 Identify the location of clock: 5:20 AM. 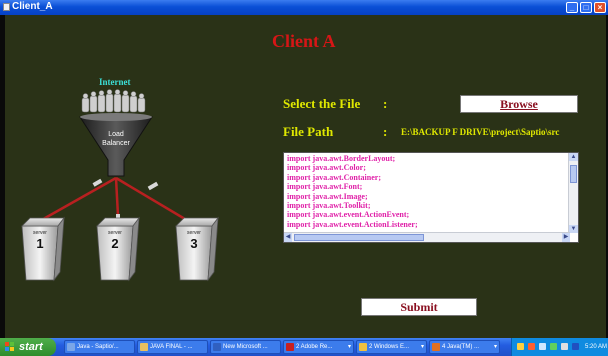
(596, 347).